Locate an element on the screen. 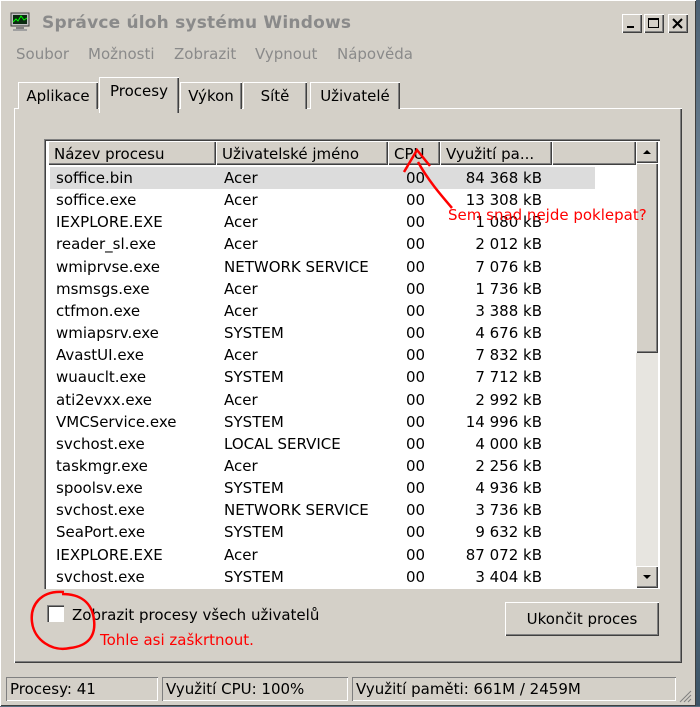 This screenshot has width=700, height=707. arrow-down-icon is located at coordinates (647, 577).